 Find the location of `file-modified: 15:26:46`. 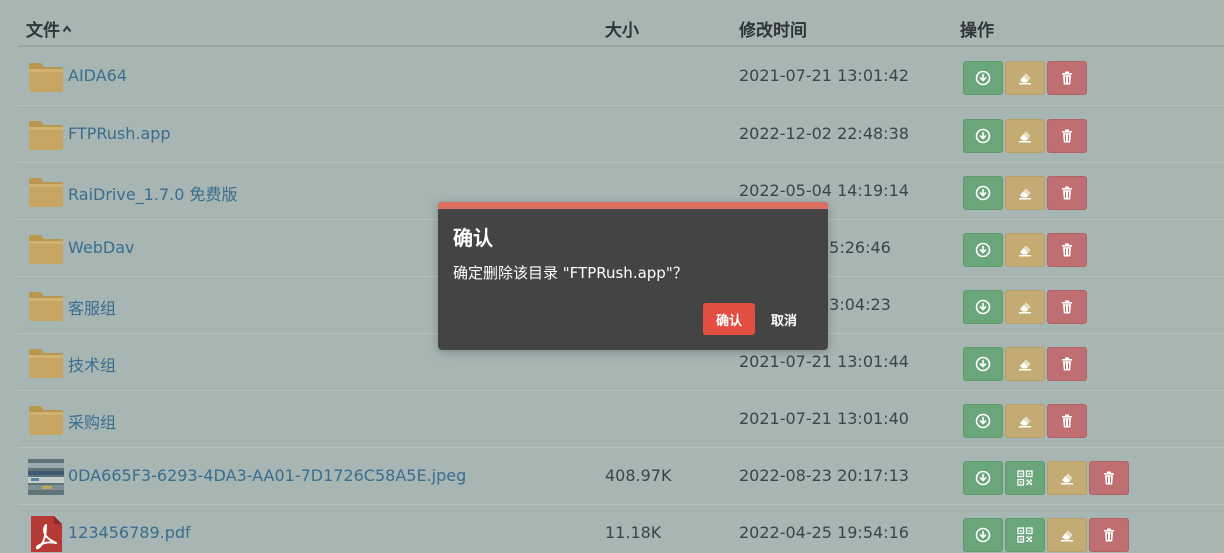

file-modified: 15:26:46 is located at coordinates (855, 247).